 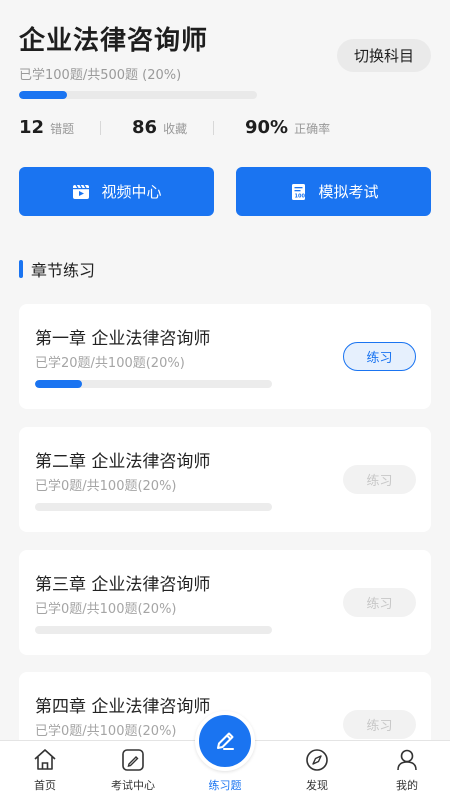 What do you see at coordinates (267, 127) in the screenshot?
I see `accuracy-value: 90%` at bounding box center [267, 127].